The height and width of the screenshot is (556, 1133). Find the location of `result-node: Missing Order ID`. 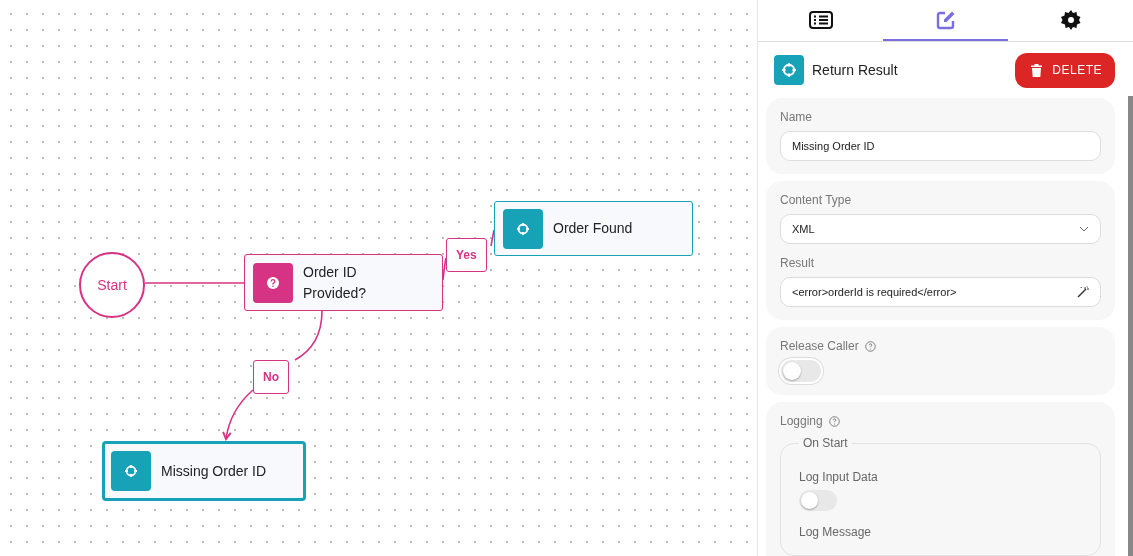

result-node: Missing Order ID is located at coordinates (204, 471).